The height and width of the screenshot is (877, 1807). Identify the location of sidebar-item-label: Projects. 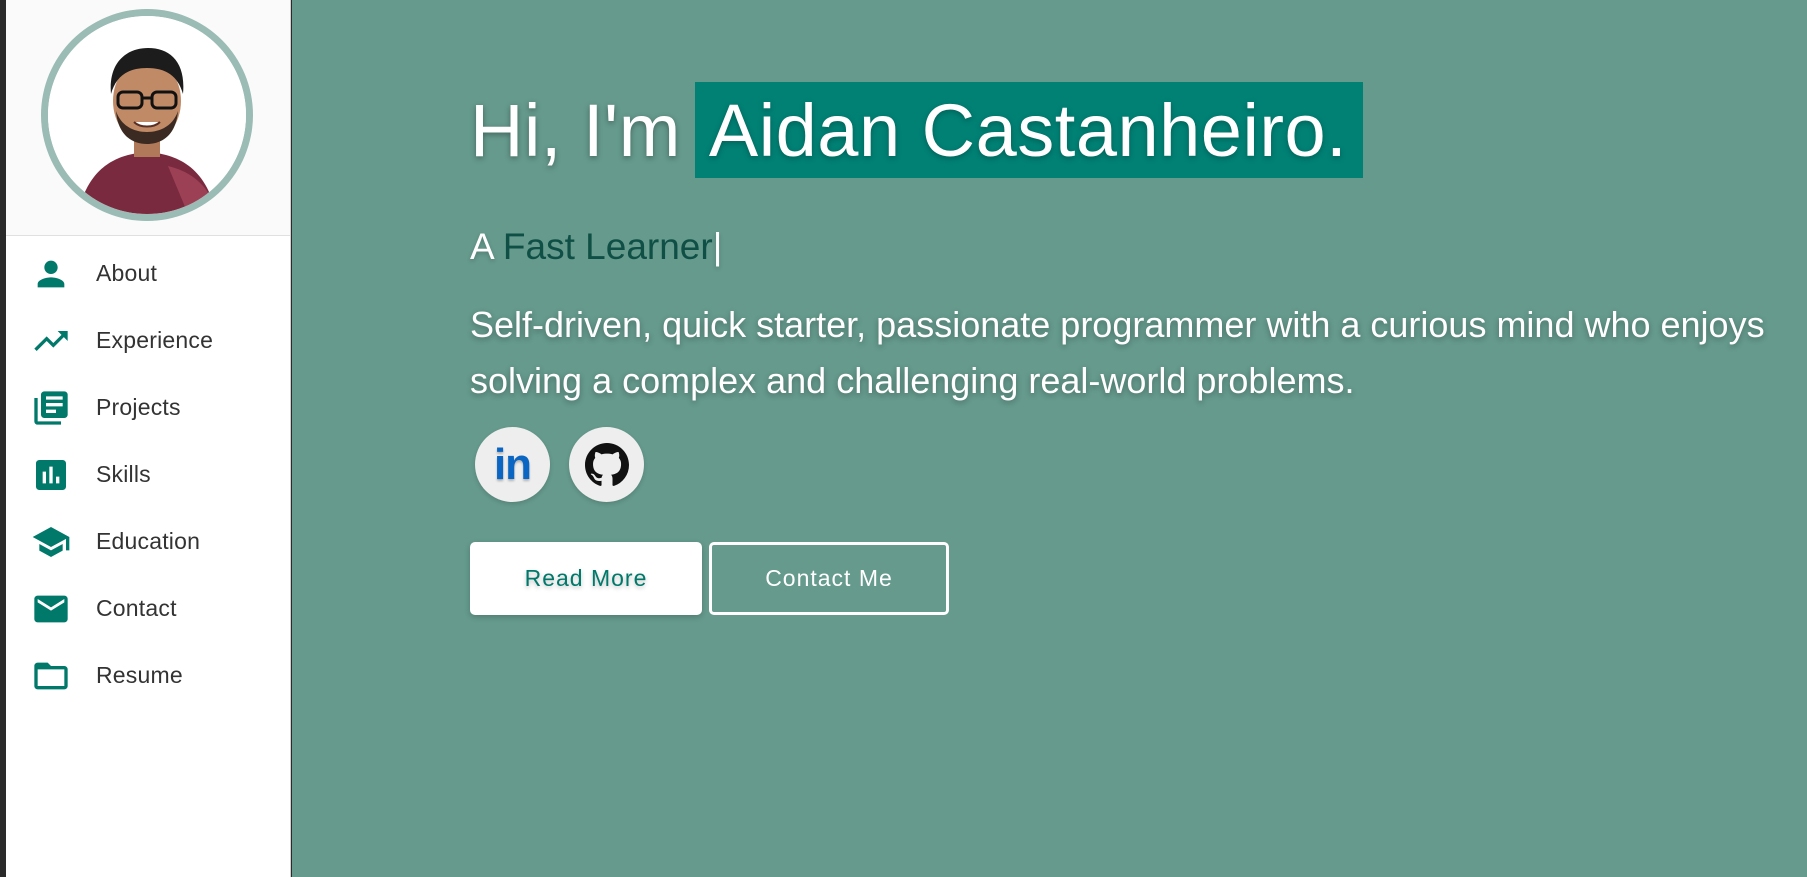
(138, 407).